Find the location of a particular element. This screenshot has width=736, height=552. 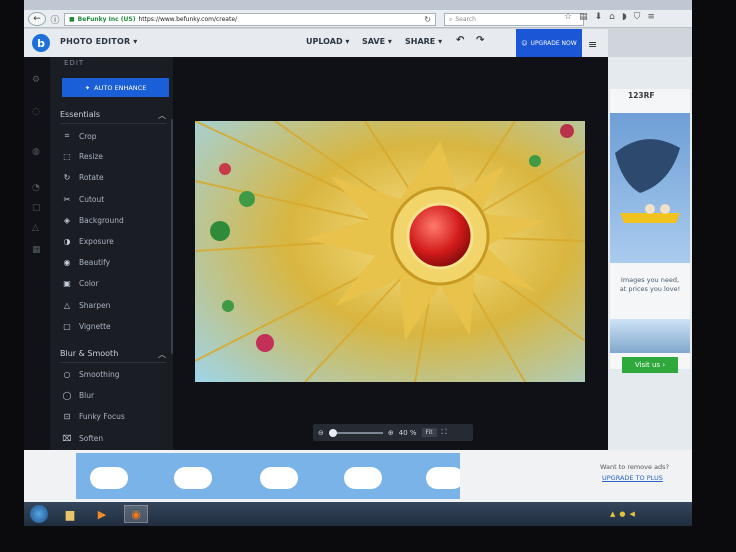

tool-soften: ⌧ Soften is located at coordinates (82, 438).